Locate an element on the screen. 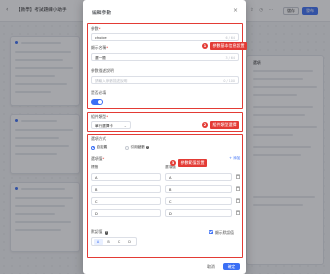  show-default-label: 顯示默認值 is located at coordinates (224, 232).